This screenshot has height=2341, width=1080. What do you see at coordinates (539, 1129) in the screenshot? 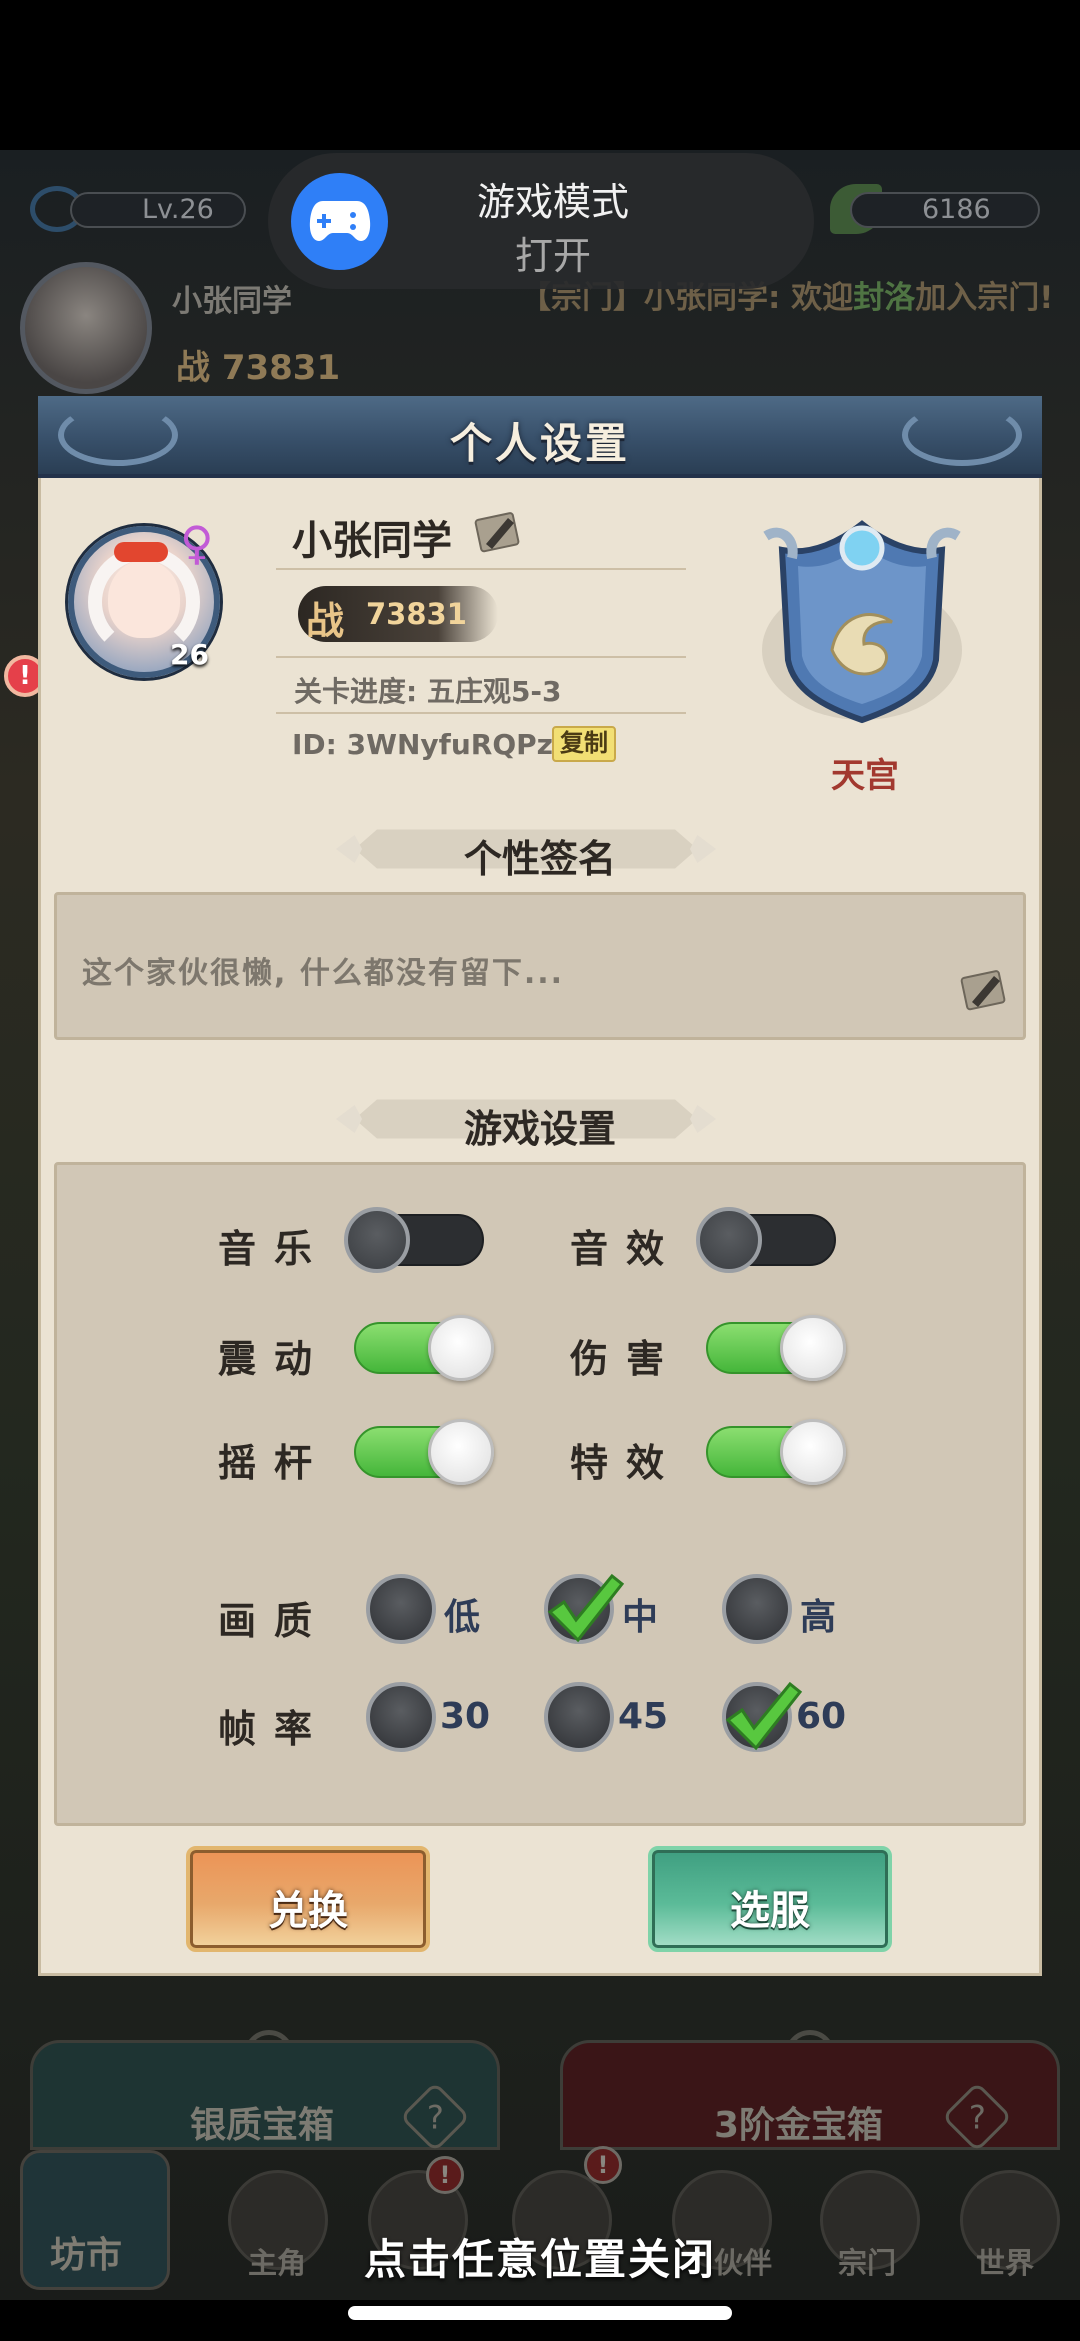
I see `game-settings-heading: 游戏设置` at bounding box center [539, 1129].